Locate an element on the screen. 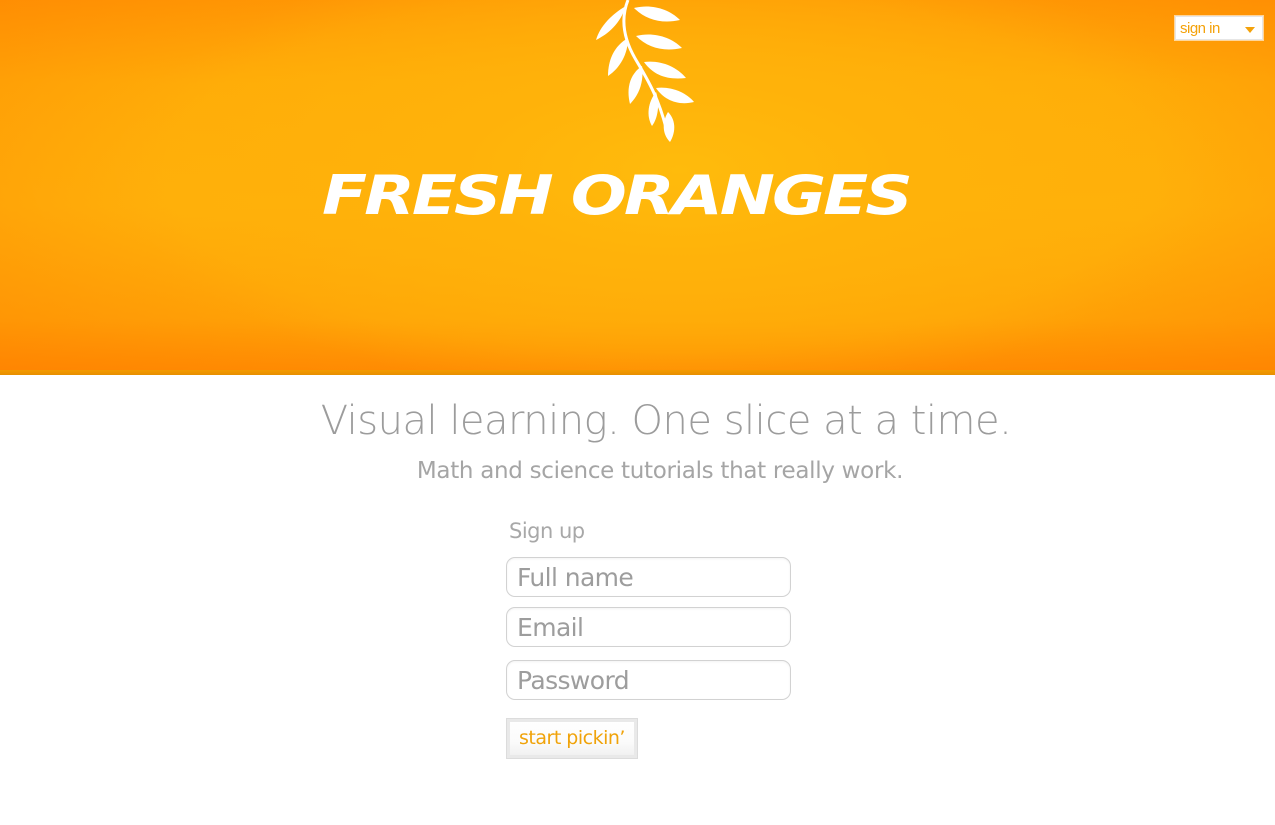 The height and width of the screenshot is (825, 1275). sign-in-dropdown: sign in is located at coordinates (1219, 28).